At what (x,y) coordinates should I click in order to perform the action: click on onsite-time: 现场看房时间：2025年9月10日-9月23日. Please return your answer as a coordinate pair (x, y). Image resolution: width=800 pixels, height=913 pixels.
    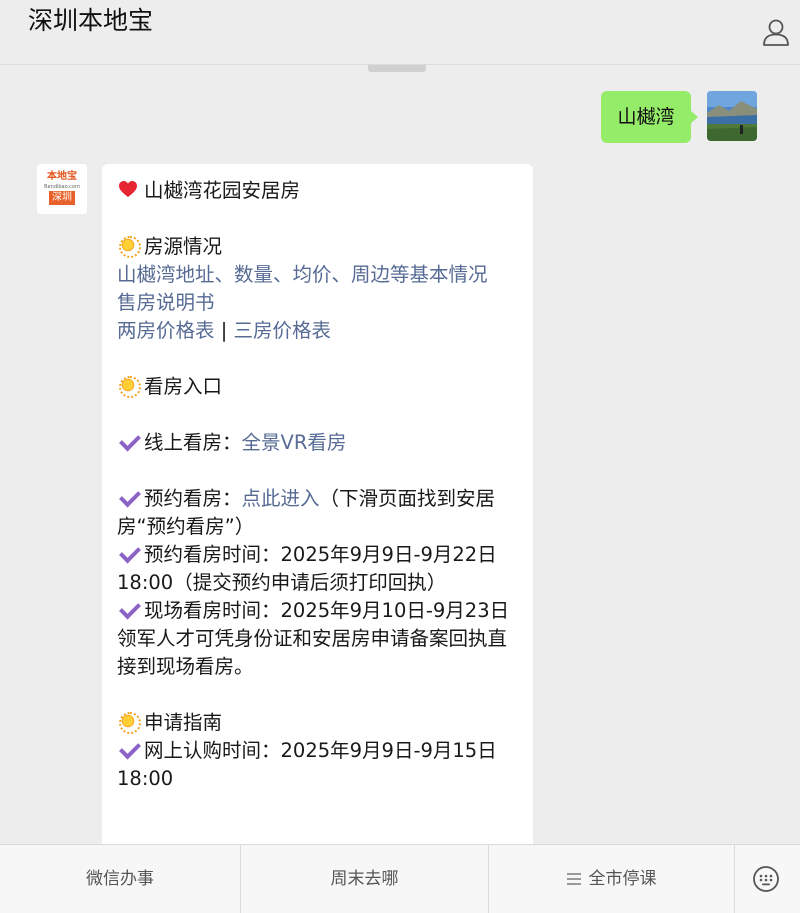
    Looking at the image, I should click on (327, 610).